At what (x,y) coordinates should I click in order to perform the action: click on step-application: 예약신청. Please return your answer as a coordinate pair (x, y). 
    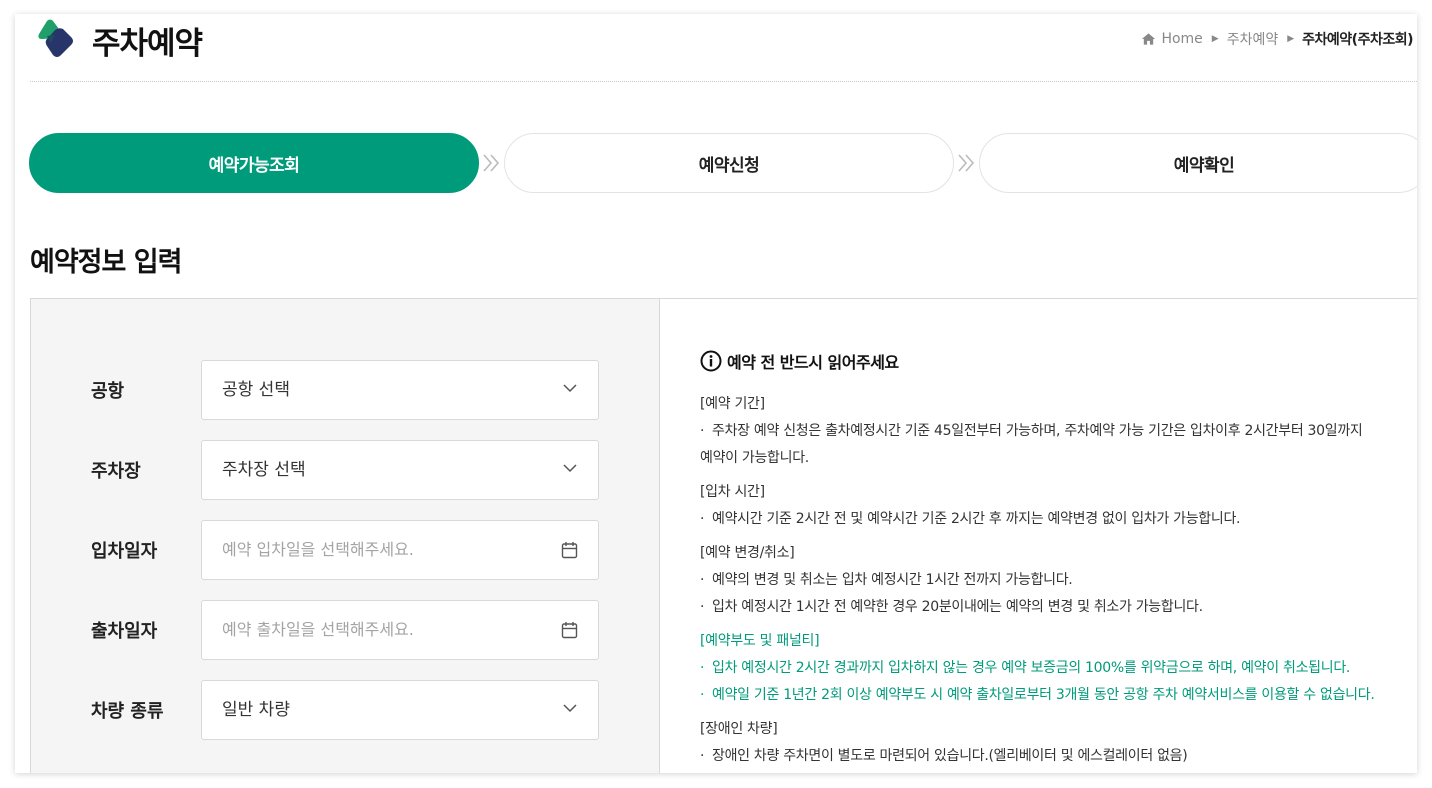
    Looking at the image, I should click on (729, 163).